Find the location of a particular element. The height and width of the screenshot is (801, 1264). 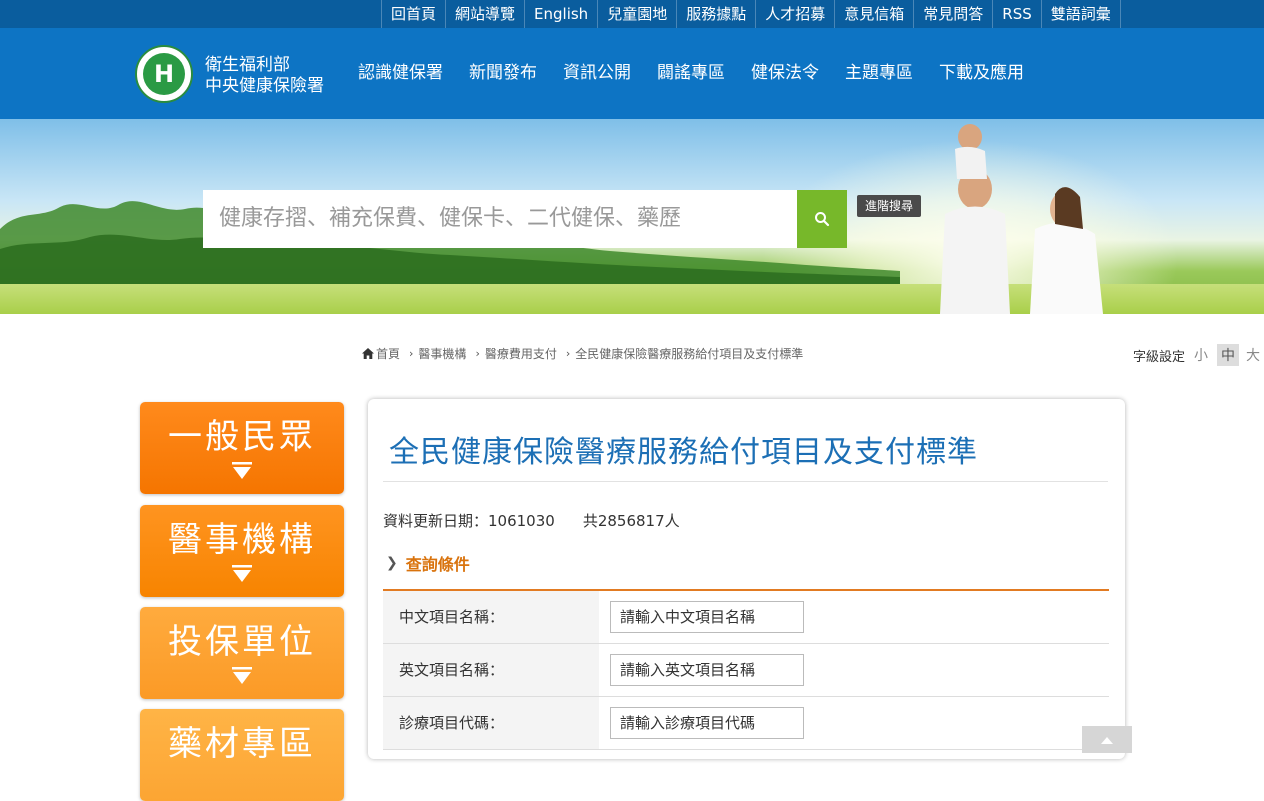

utility-link-sitemap: 網站導覽 is located at coordinates (486, 14).